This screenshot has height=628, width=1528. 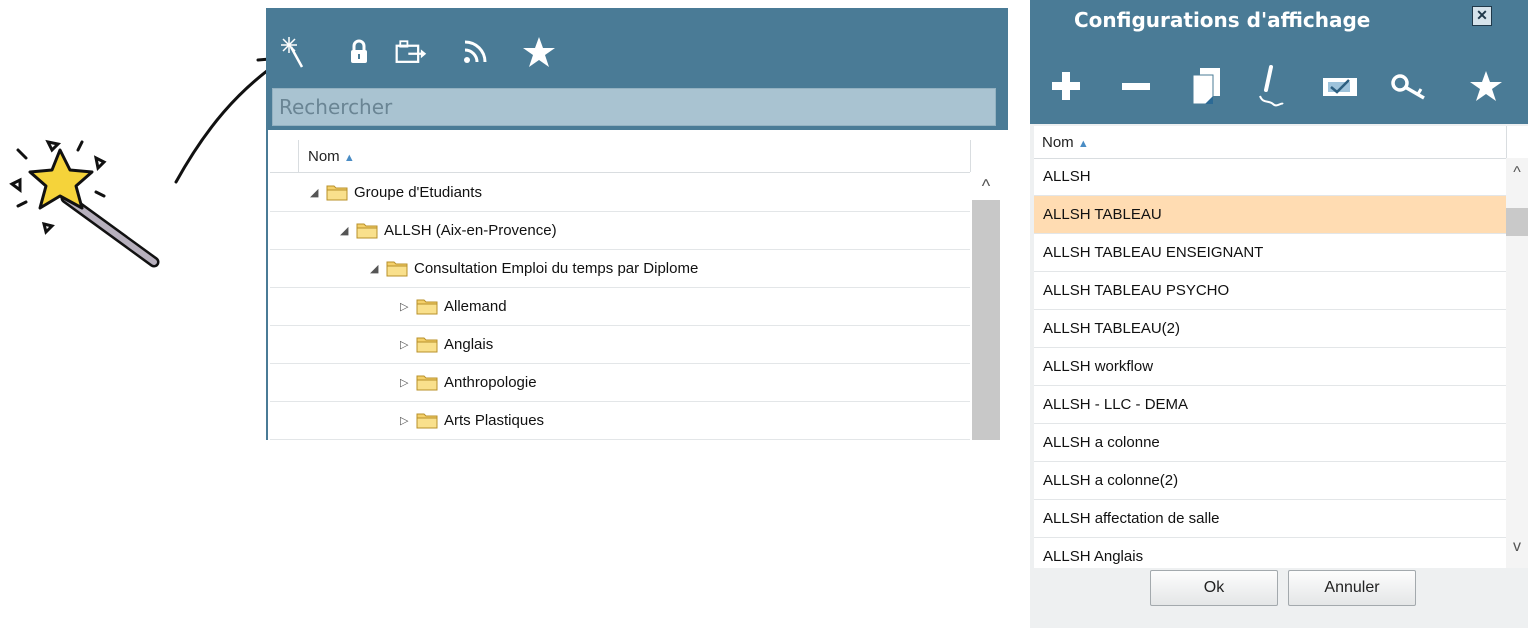 What do you see at coordinates (1352, 588) in the screenshot?
I see `cancel-button: Annuler` at bounding box center [1352, 588].